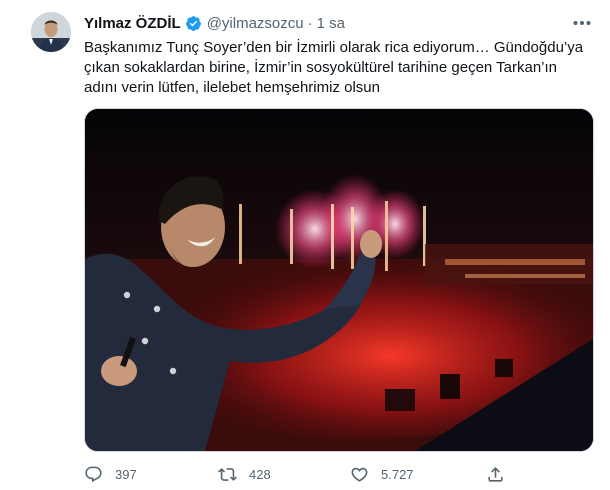  I want to click on reply-count: 397, so click(126, 474).